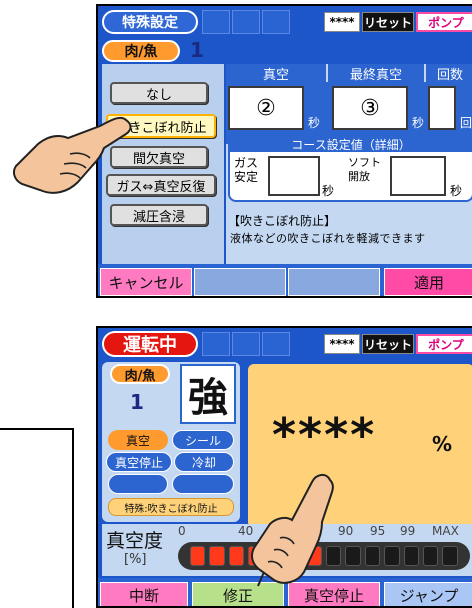 The image size is (472, 608). Describe the element at coordinates (428, 282) in the screenshot. I see `apply-button: 適用` at that location.